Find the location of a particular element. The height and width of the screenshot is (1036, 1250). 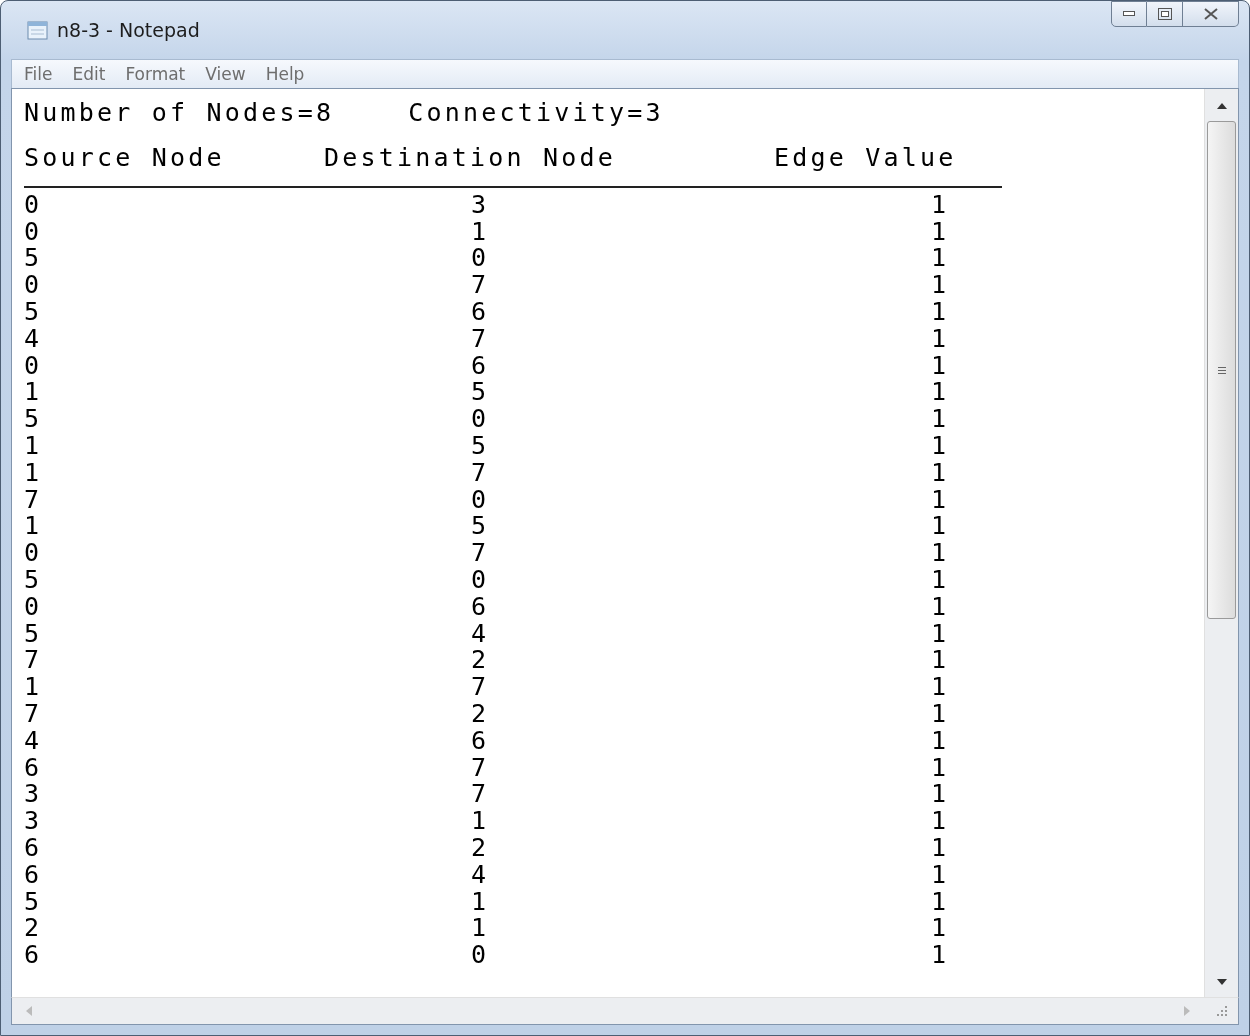

close-button is located at coordinates (1211, 14).